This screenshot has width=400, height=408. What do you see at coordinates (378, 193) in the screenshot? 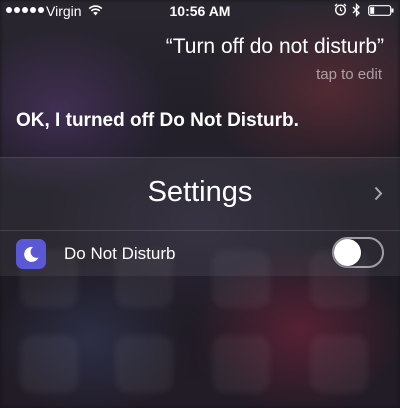
I see `chevron-right-icon` at bounding box center [378, 193].